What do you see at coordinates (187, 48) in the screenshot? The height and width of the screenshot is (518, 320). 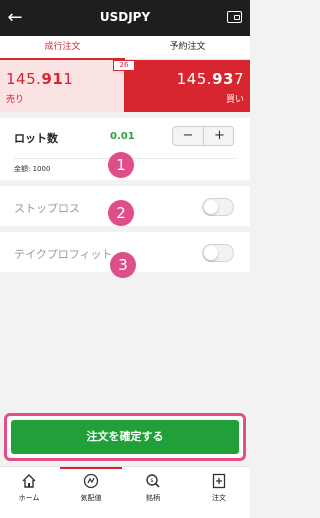 I see `tab-limit-order: 予約注文` at bounding box center [187, 48].